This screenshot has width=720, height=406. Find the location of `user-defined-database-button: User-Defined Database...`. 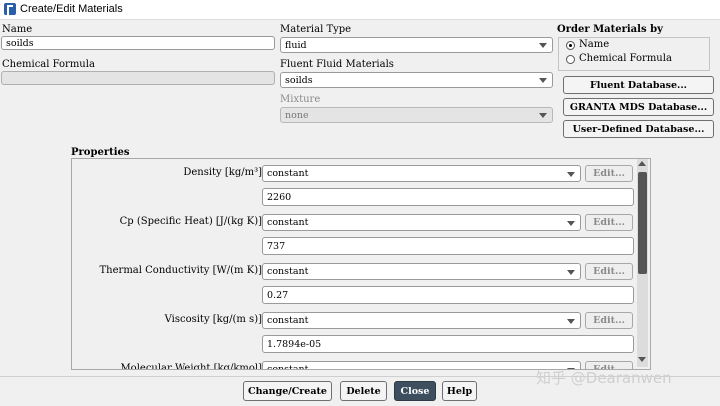

user-defined-database-button: User-Defined Database... is located at coordinates (638, 129).